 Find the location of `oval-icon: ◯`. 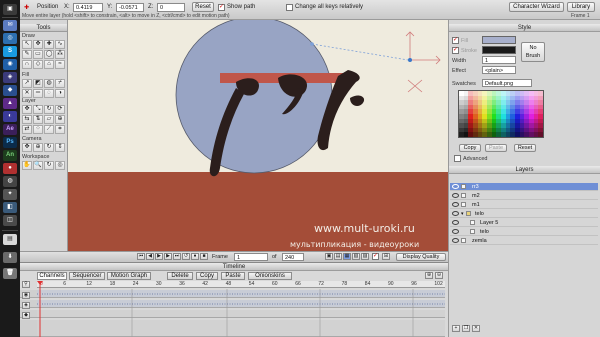

oval-icon: ◯ is located at coordinates (49, 54).